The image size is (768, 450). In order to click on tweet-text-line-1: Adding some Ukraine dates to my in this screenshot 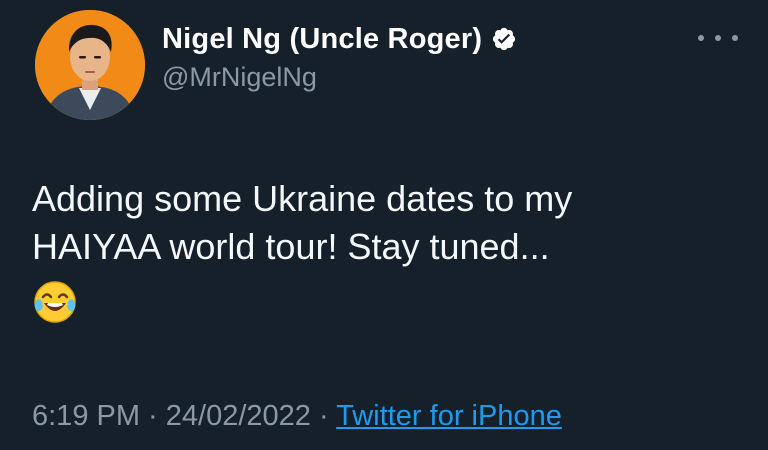, I will do `click(302, 198)`.